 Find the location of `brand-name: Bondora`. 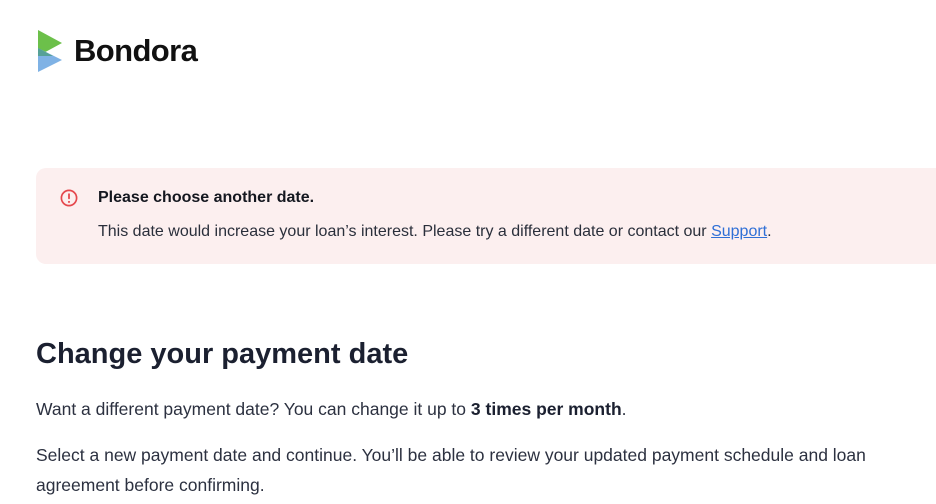

brand-name: Bondora is located at coordinates (136, 50).